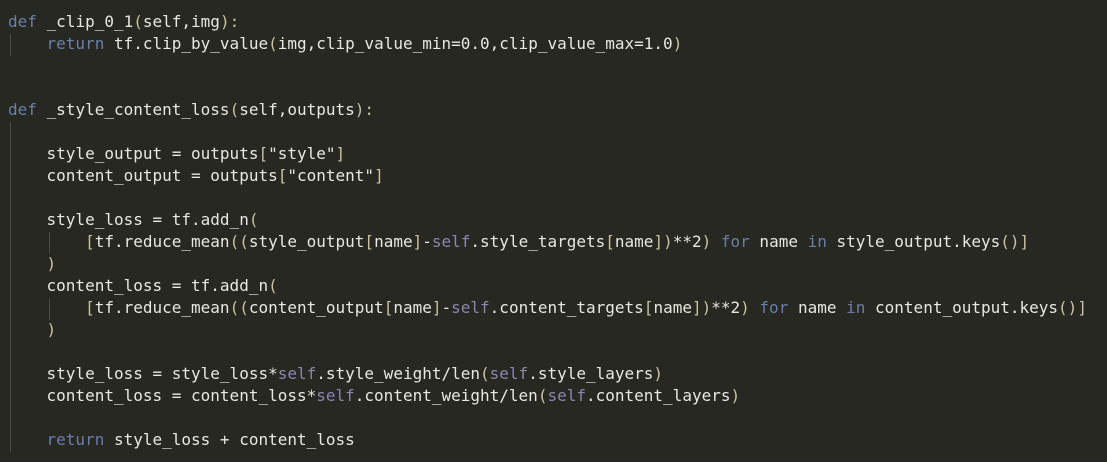 Image resolution: width=1107 pixels, height=462 pixels. I want to click on code-token: content_output.keys, so click(962, 307).